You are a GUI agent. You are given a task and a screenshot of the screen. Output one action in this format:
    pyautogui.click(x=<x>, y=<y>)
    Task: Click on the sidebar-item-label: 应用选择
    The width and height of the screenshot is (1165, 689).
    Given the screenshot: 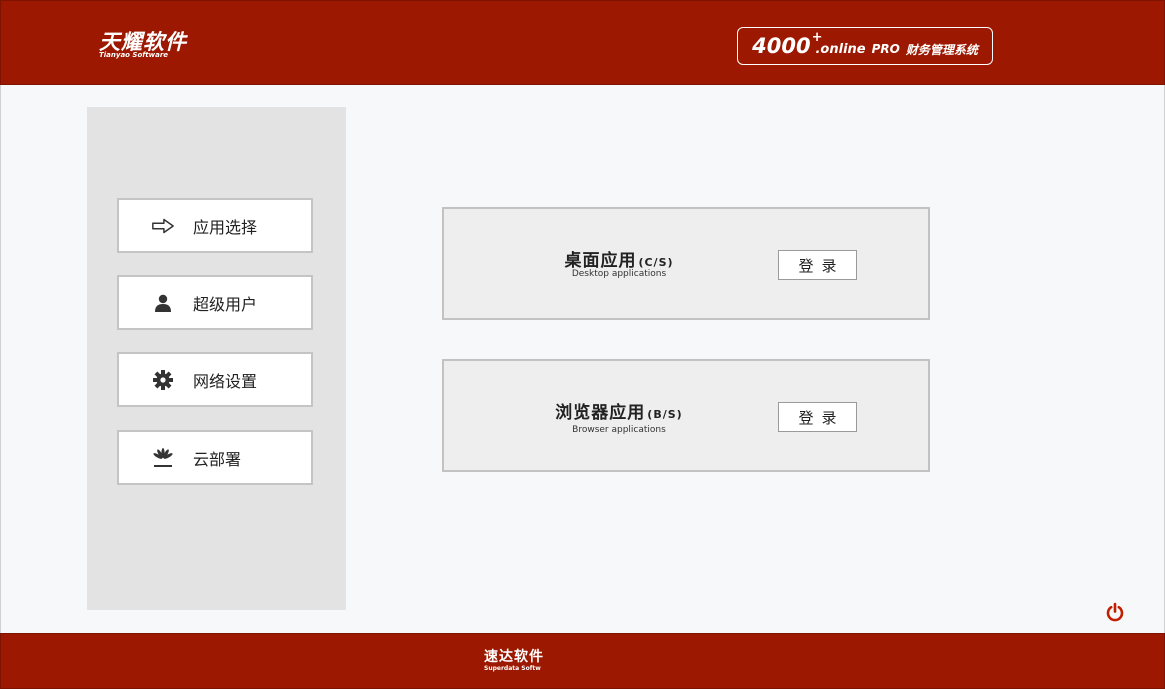 What is the action you would take?
    pyautogui.click(x=225, y=227)
    